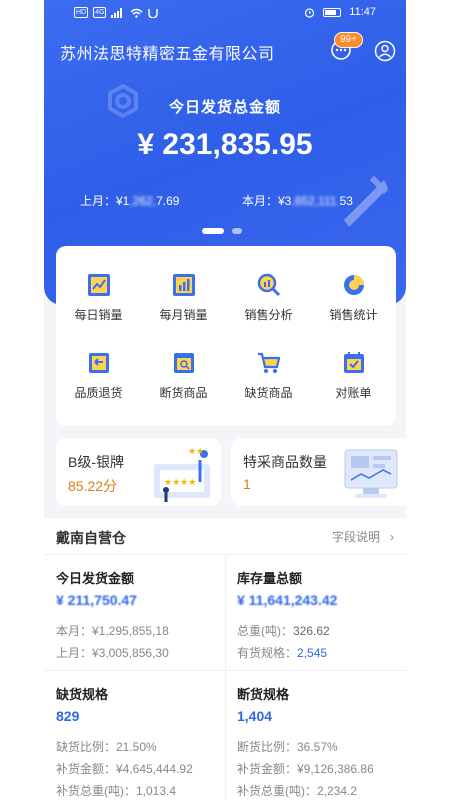  I want to click on rating-title: B级-银牌, so click(96, 462).